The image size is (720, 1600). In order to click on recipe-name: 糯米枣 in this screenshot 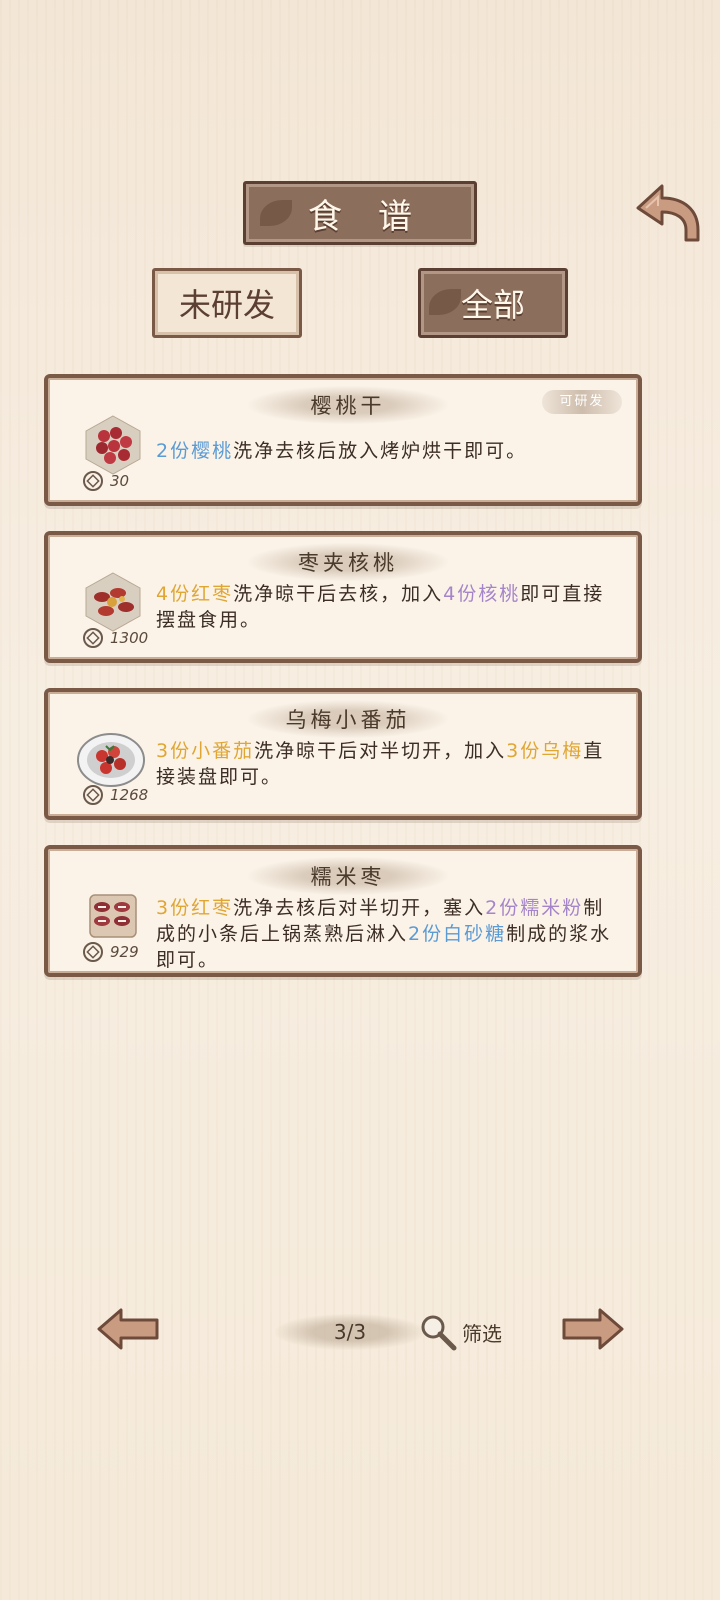, I will do `click(348, 876)`.